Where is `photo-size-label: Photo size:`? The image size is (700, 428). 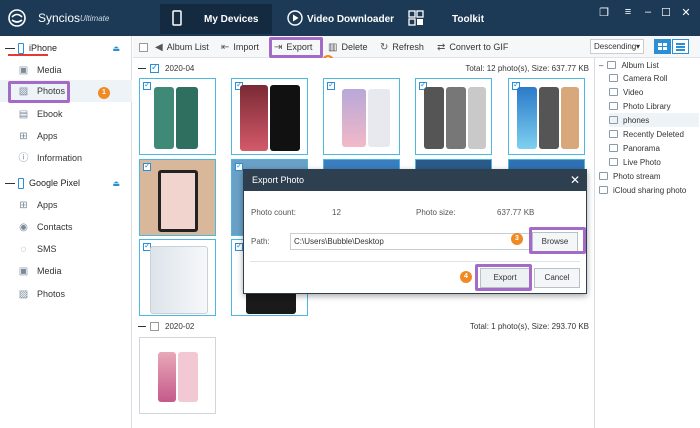
photo-size-label: Photo size: is located at coordinates (436, 212).